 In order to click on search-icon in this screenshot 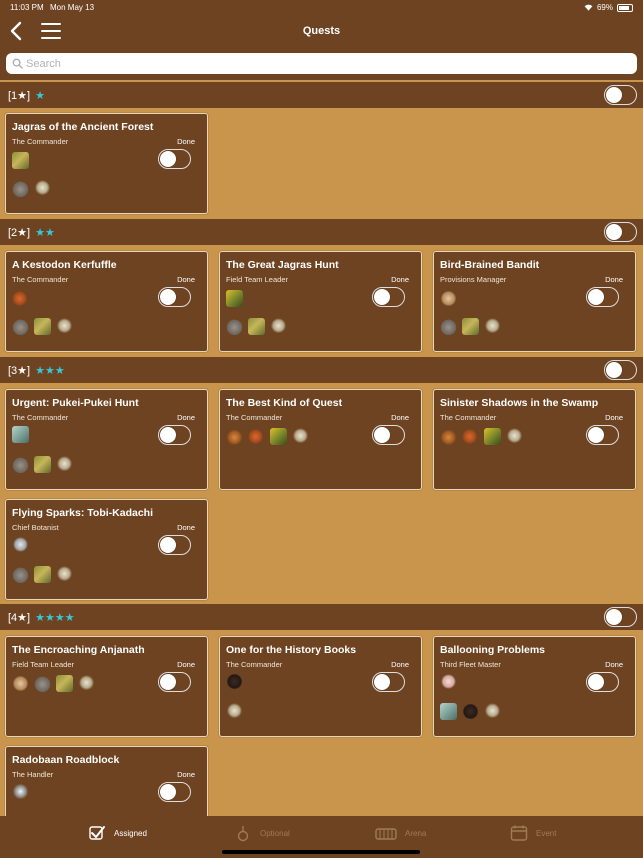, I will do `click(17, 63)`.